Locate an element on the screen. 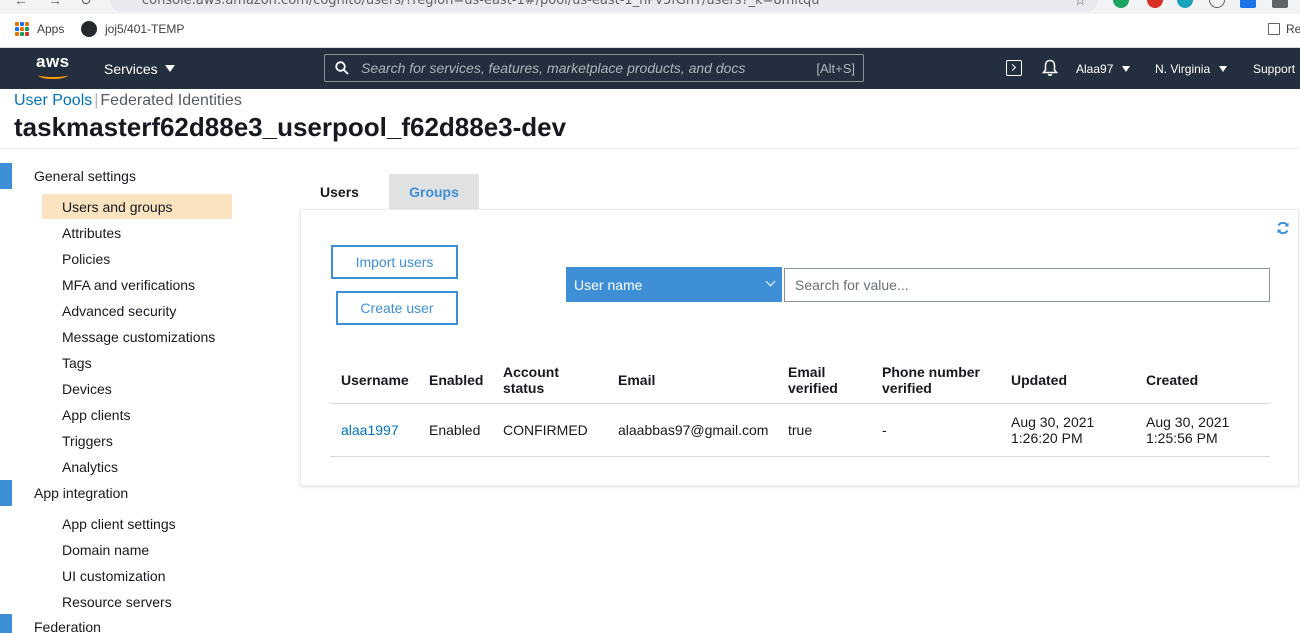  page-title: taskmasterf62d88e3_userpool_f62d88e3-dev is located at coordinates (290, 127).